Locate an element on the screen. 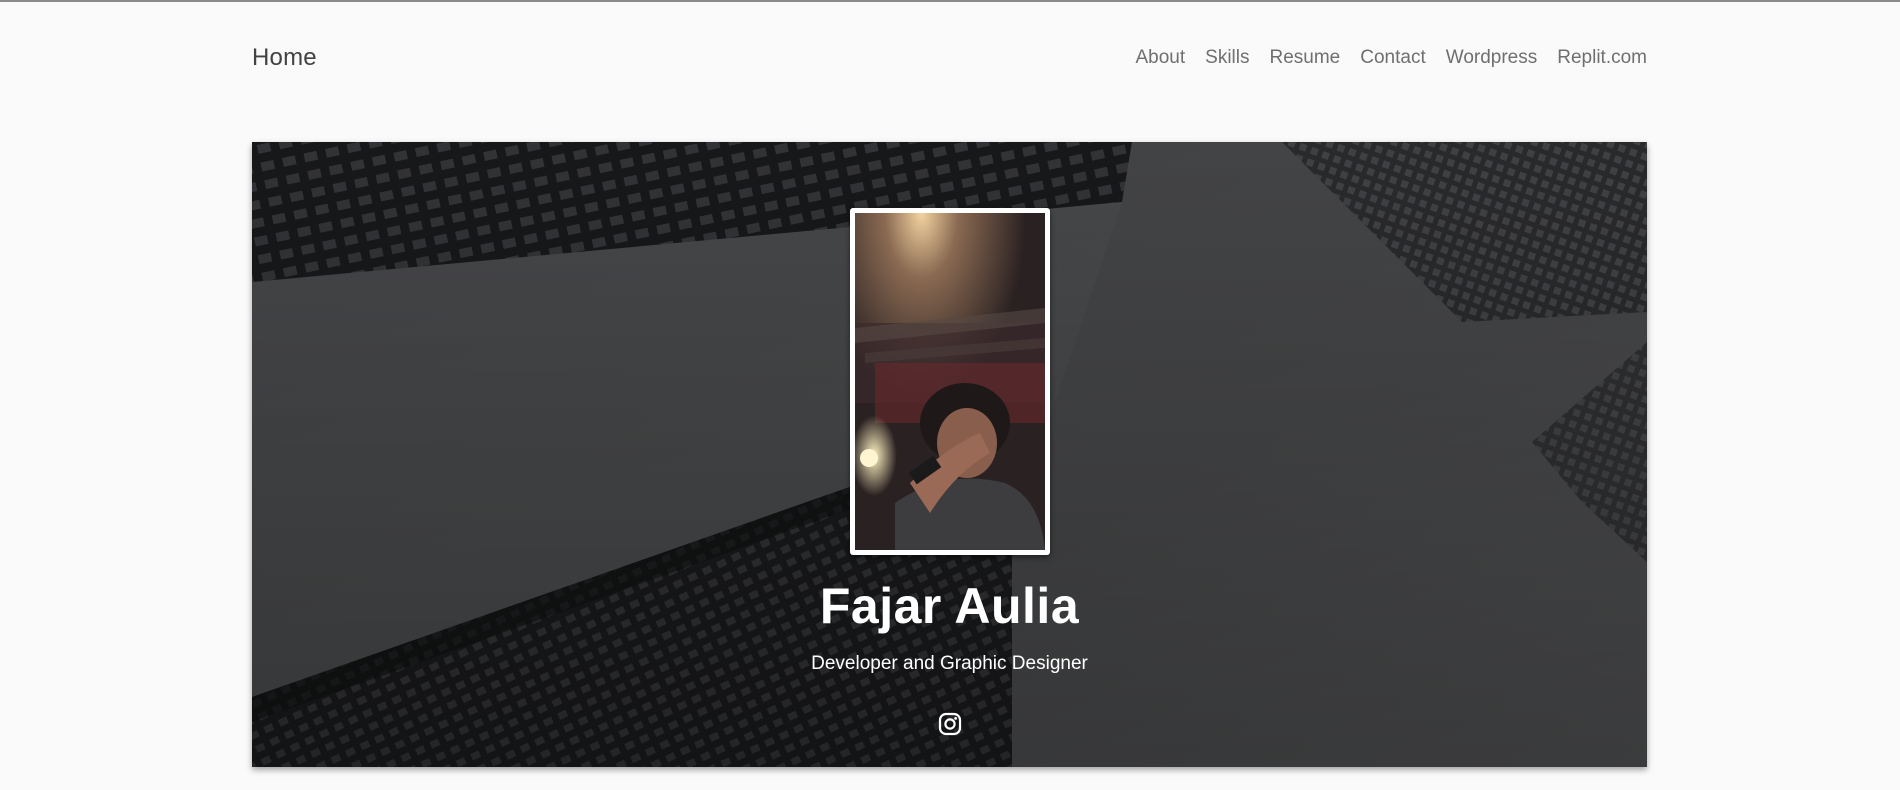  top-border is located at coordinates (950, 1).